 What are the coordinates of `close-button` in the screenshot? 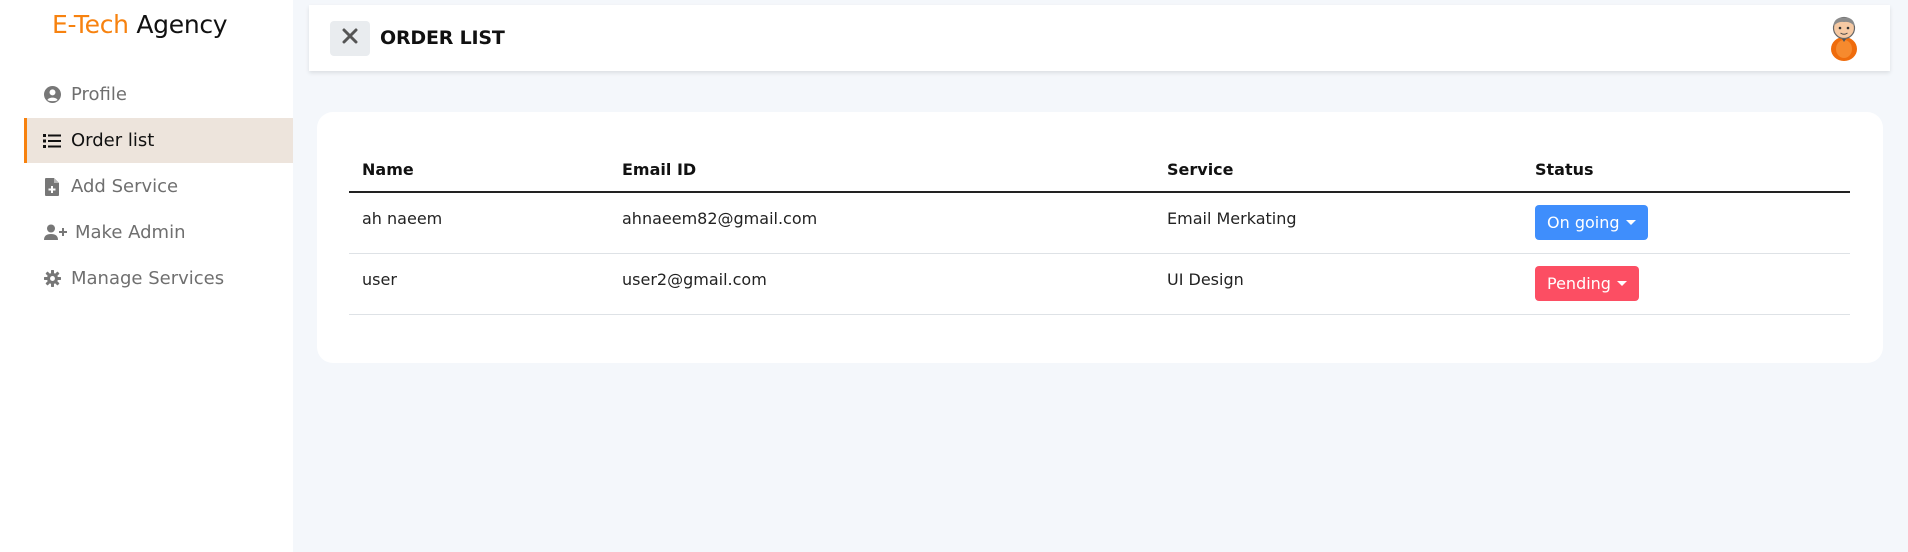 It's located at (350, 38).